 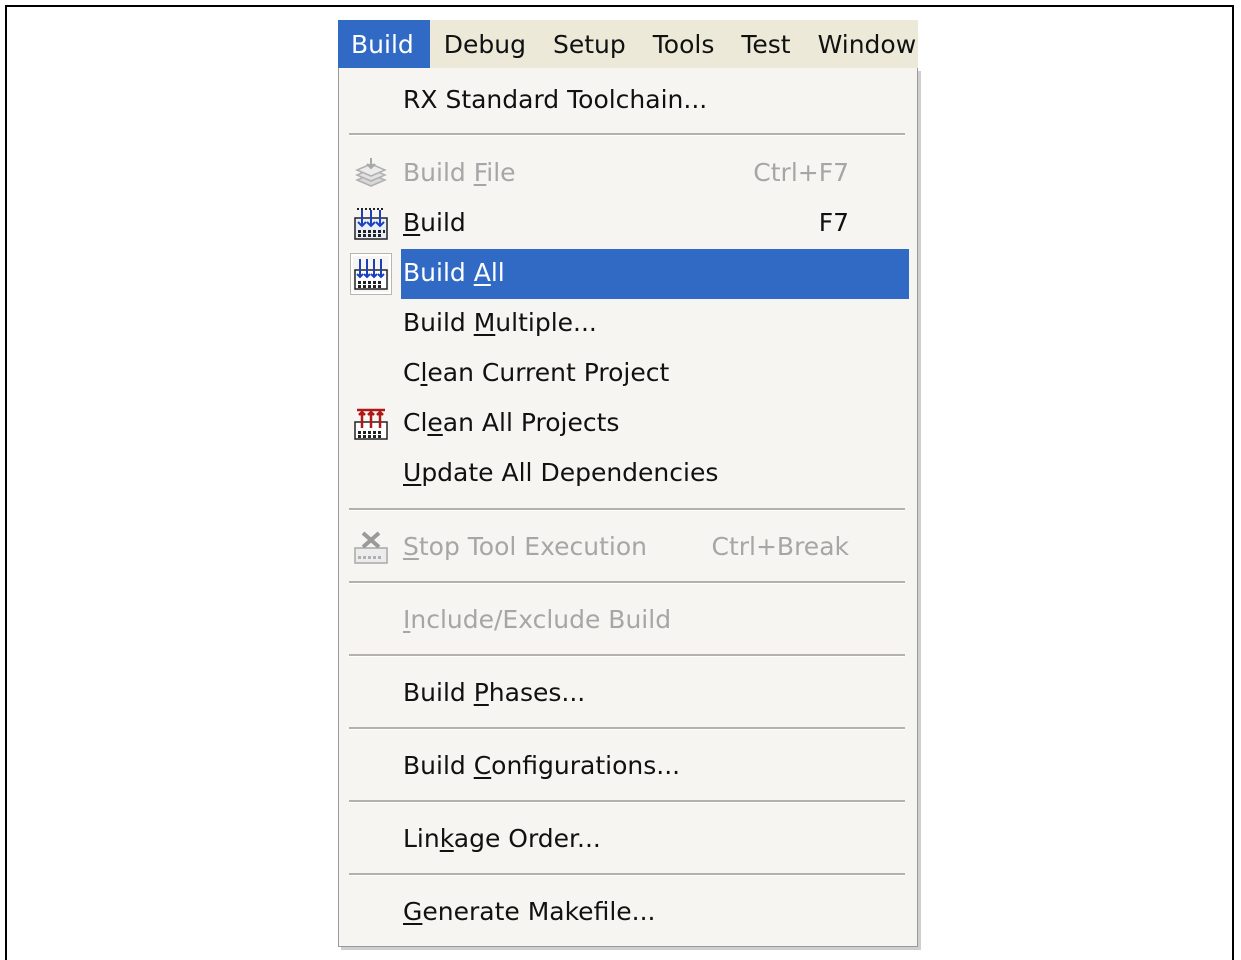 I want to click on menu-item-label: Build File, so click(x=459, y=172).